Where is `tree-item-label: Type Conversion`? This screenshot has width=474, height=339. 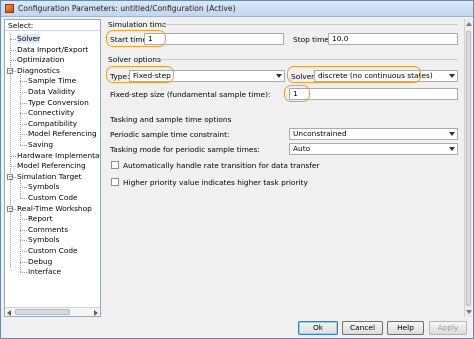
tree-item-label: Type Conversion is located at coordinates (58, 102).